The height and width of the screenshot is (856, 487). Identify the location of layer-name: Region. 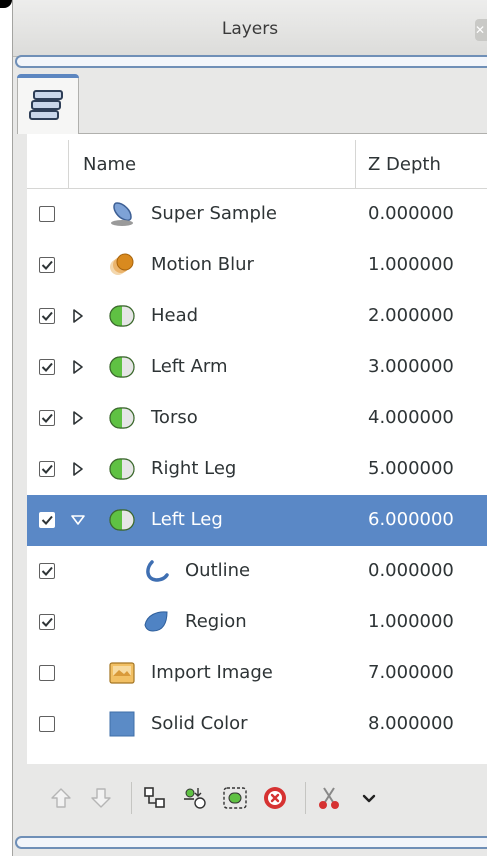
(216, 621).